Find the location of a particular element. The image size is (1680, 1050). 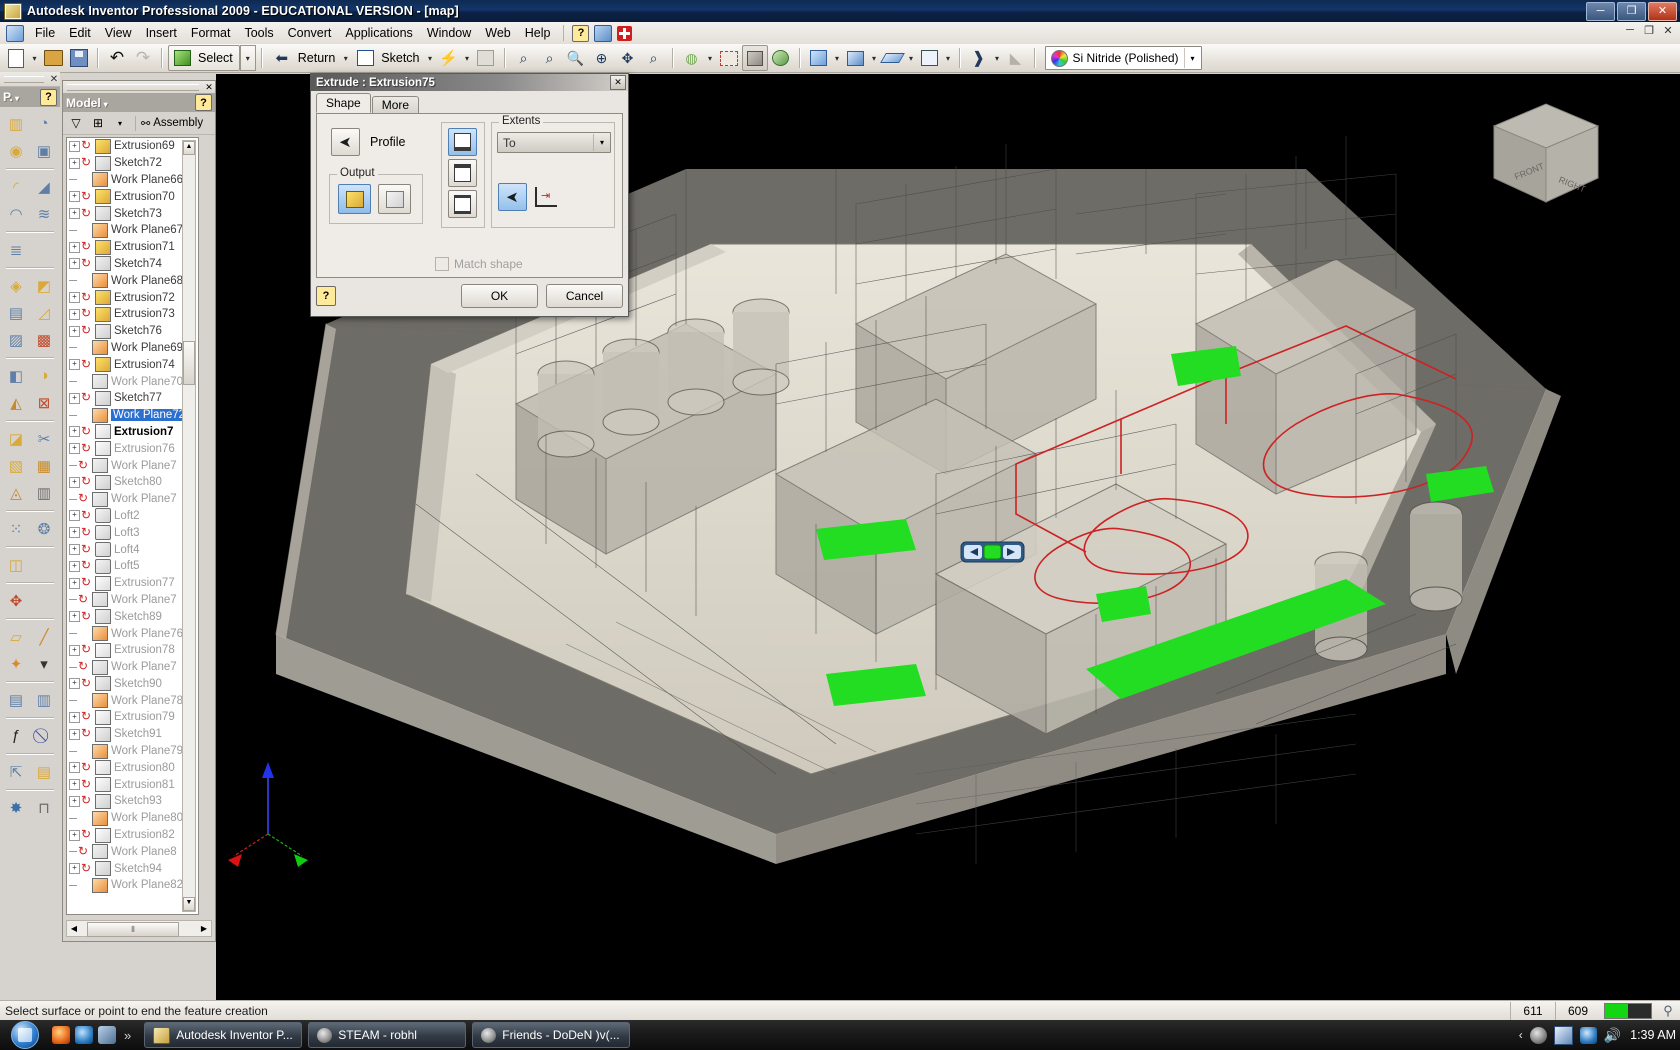

menu-insert: Insert is located at coordinates (161, 33).